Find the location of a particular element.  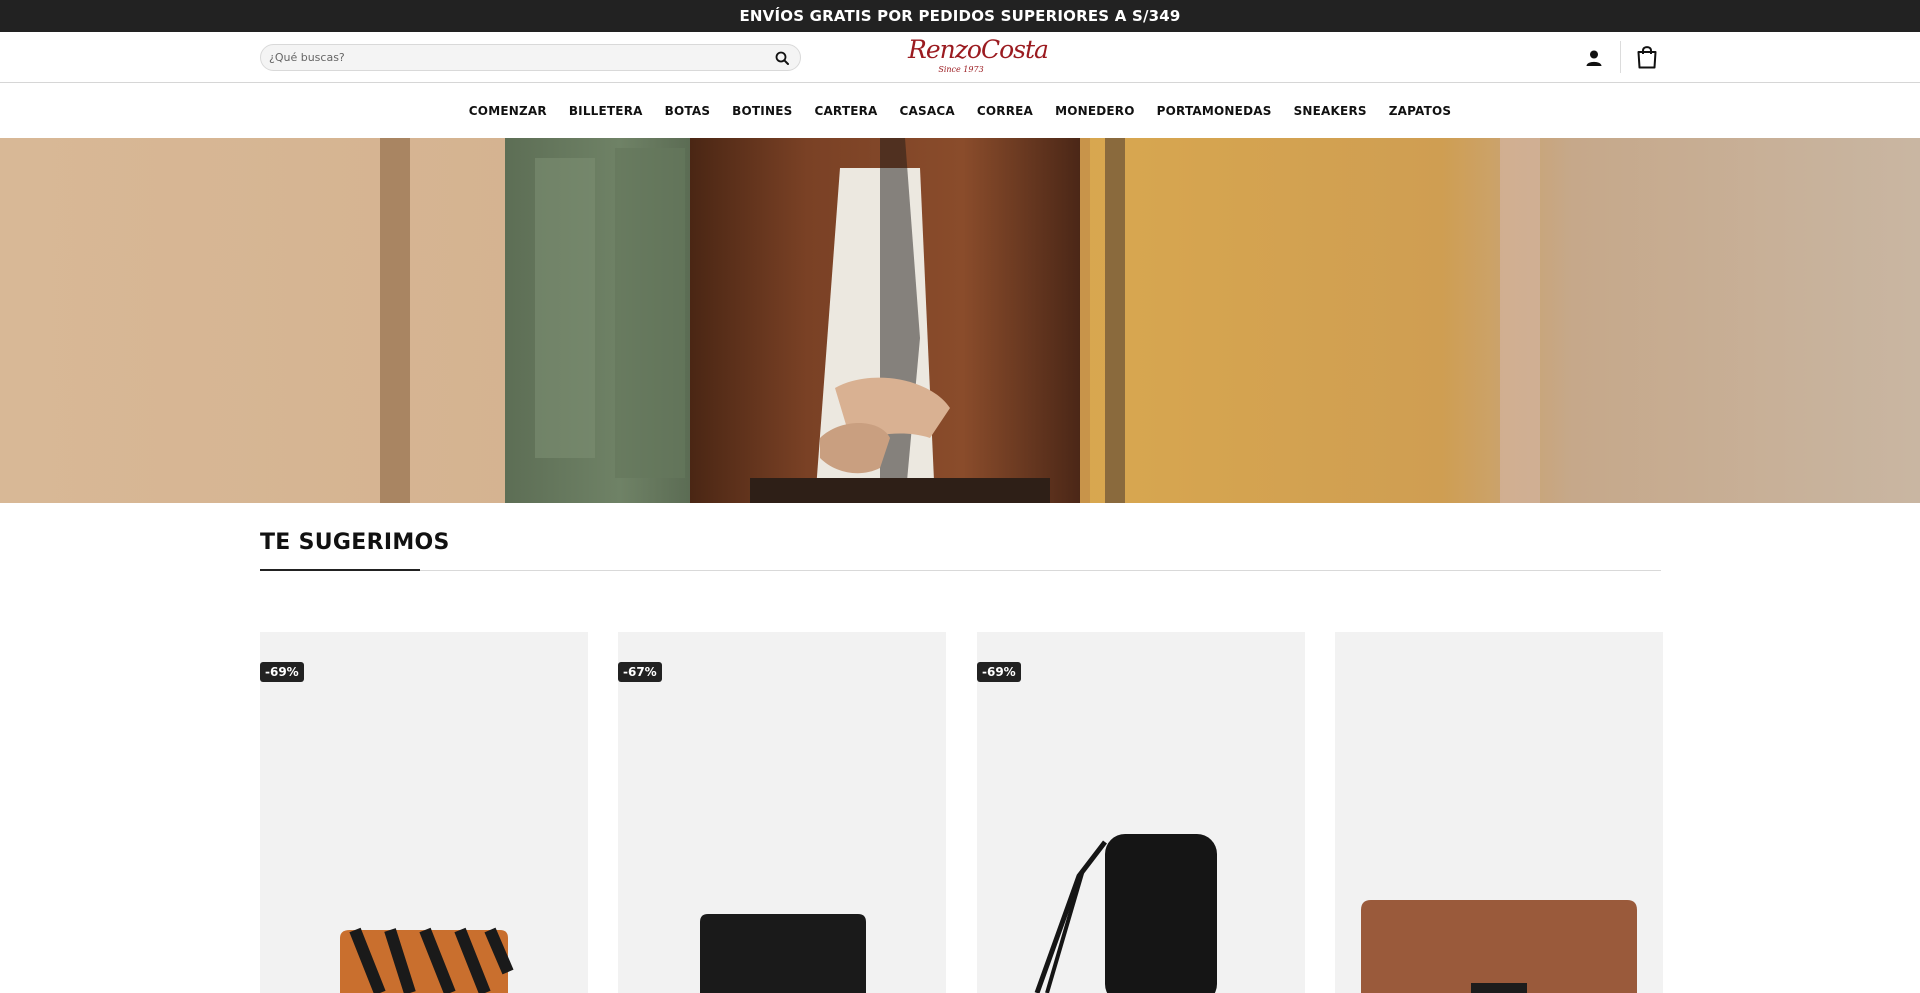

cart-button is located at coordinates (1647, 57).